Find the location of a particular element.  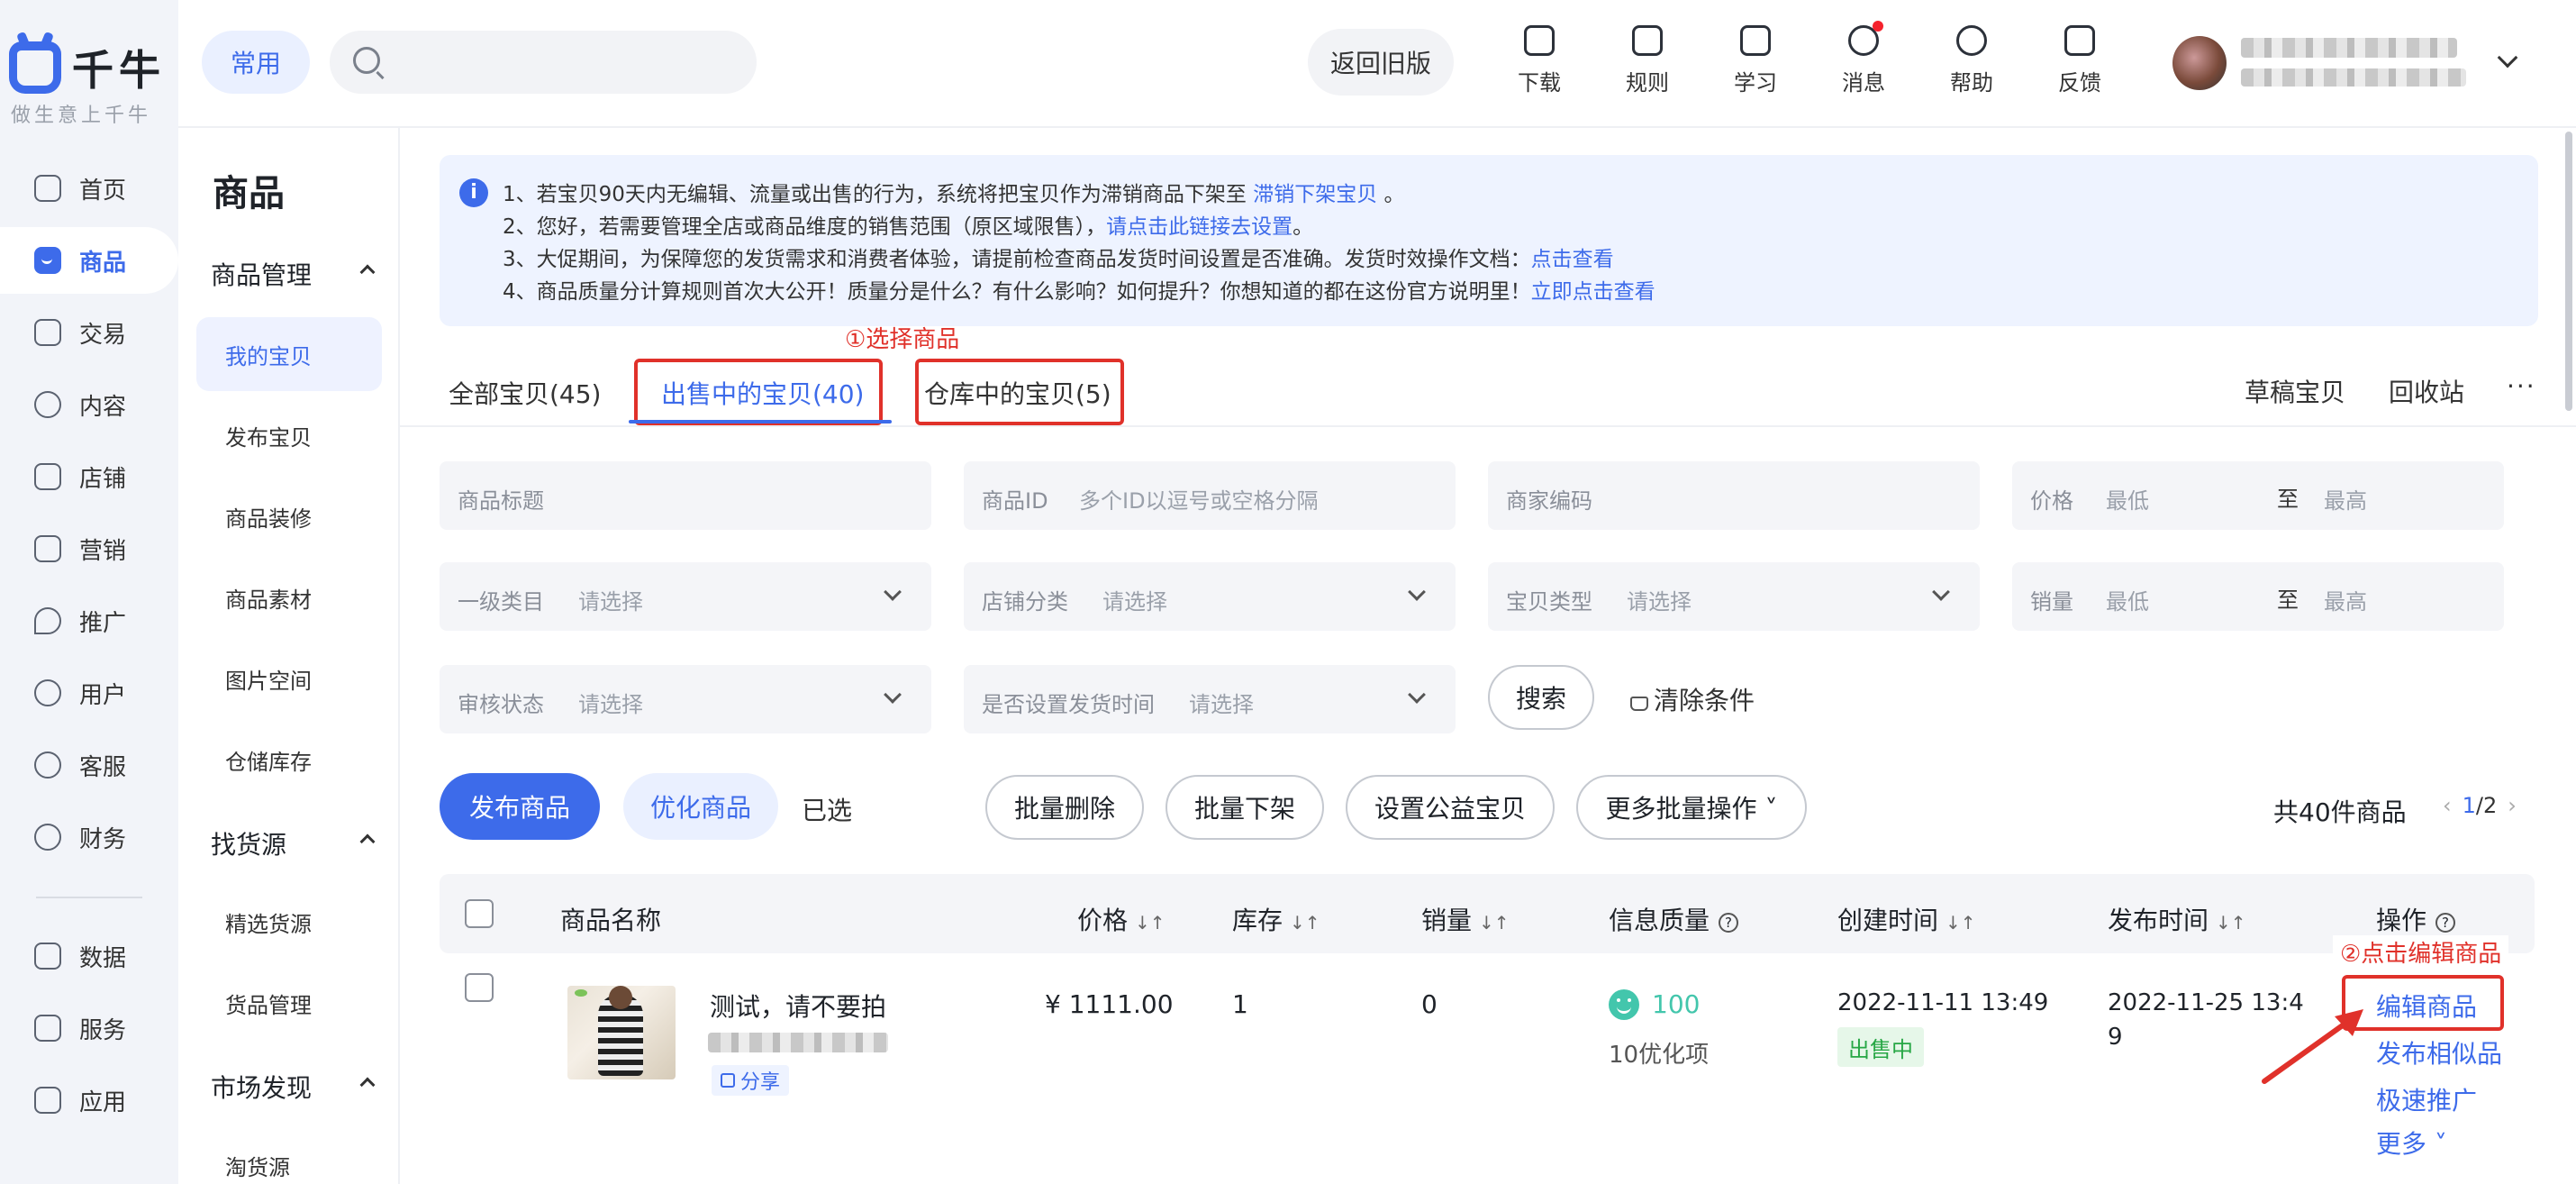

back-to-old-version-button: 返回旧版 is located at coordinates (1381, 62).